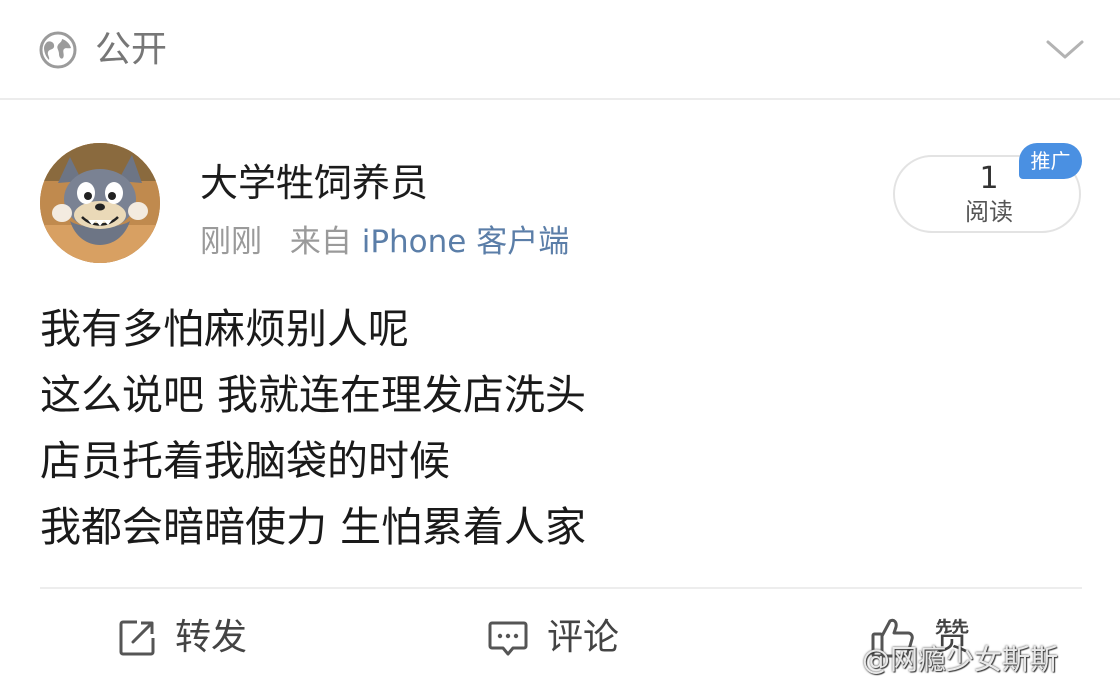  What do you see at coordinates (320, 242) in the screenshot?
I see `source-prefix: 来自` at bounding box center [320, 242].